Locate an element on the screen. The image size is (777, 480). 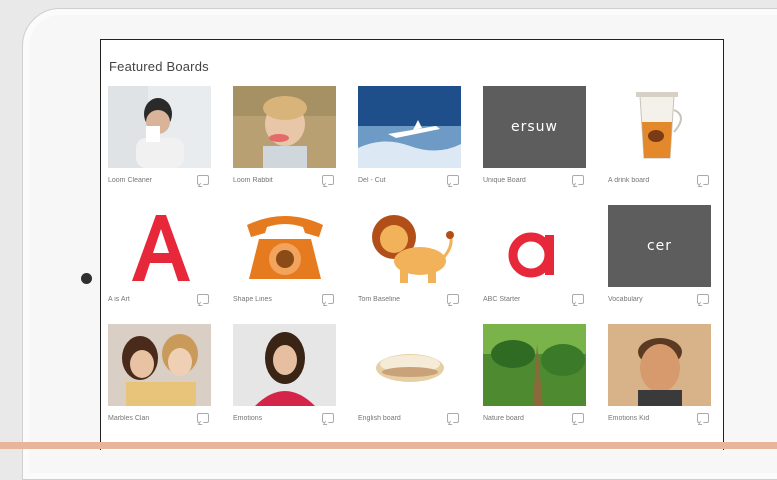
board-thumbnail: cer is located at coordinates (659, 246).